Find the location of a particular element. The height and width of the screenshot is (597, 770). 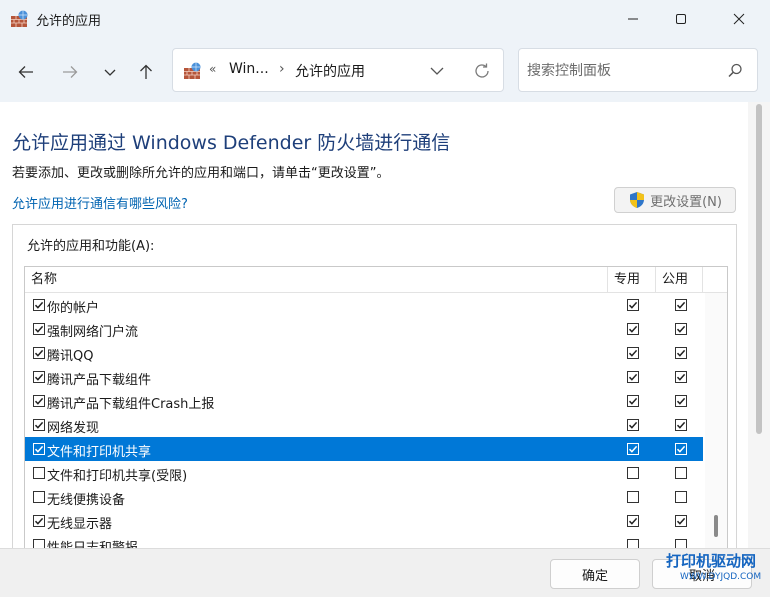

navigation-bar: « Win... › 允许的应用 is located at coordinates (385, 70).